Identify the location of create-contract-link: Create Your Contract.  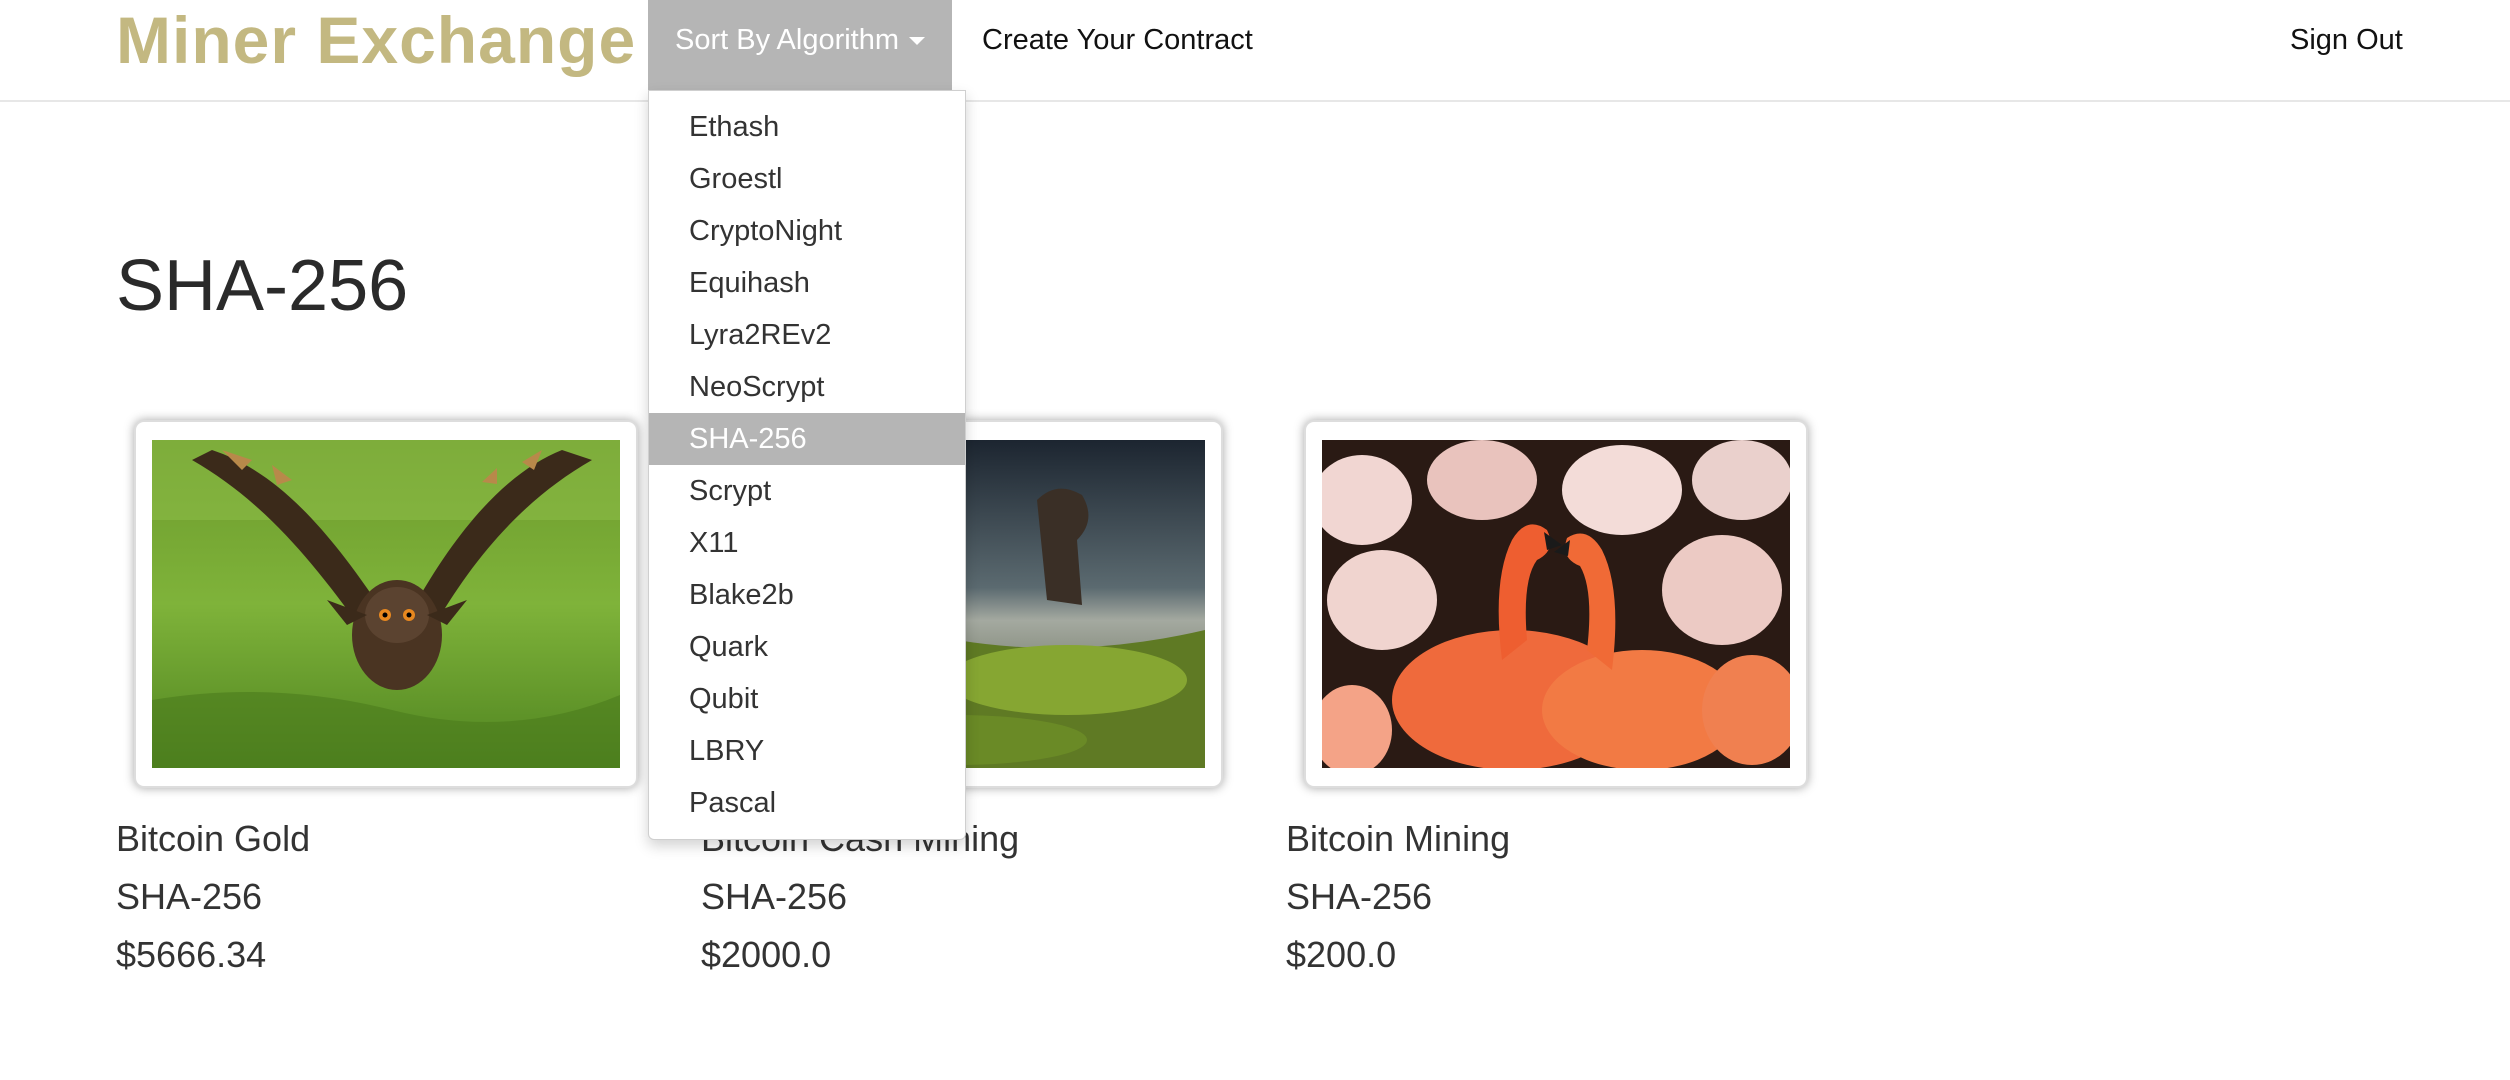
(1117, 40).